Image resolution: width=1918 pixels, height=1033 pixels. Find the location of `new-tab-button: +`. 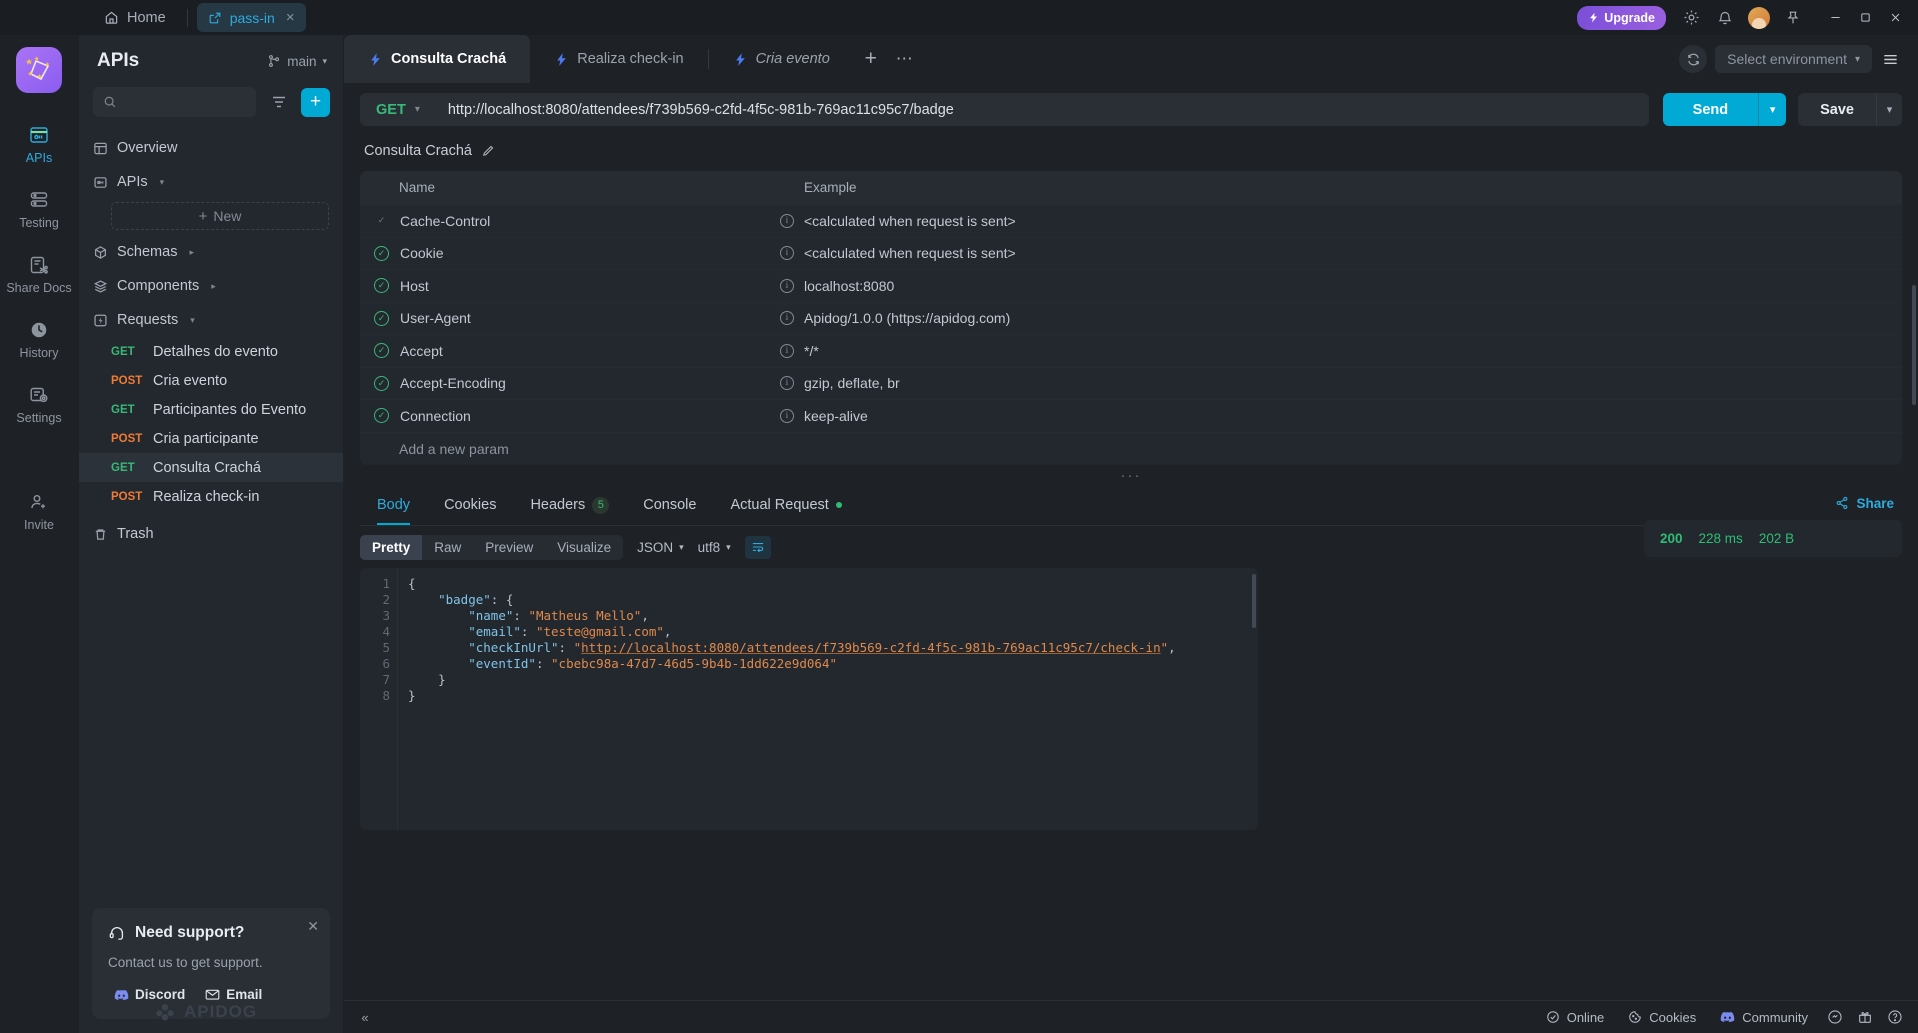

new-tab-button: + is located at coordinates (871, 59).